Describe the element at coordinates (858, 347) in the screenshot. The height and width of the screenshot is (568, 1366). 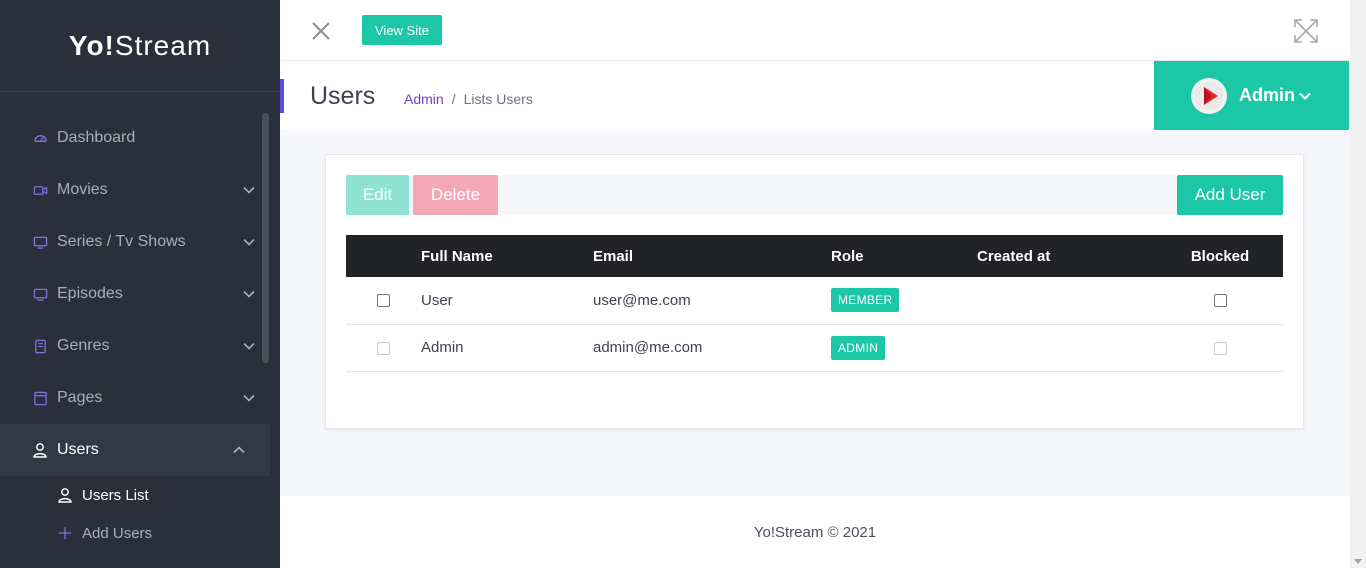
I see `role-badge: ADMIN` at that location.